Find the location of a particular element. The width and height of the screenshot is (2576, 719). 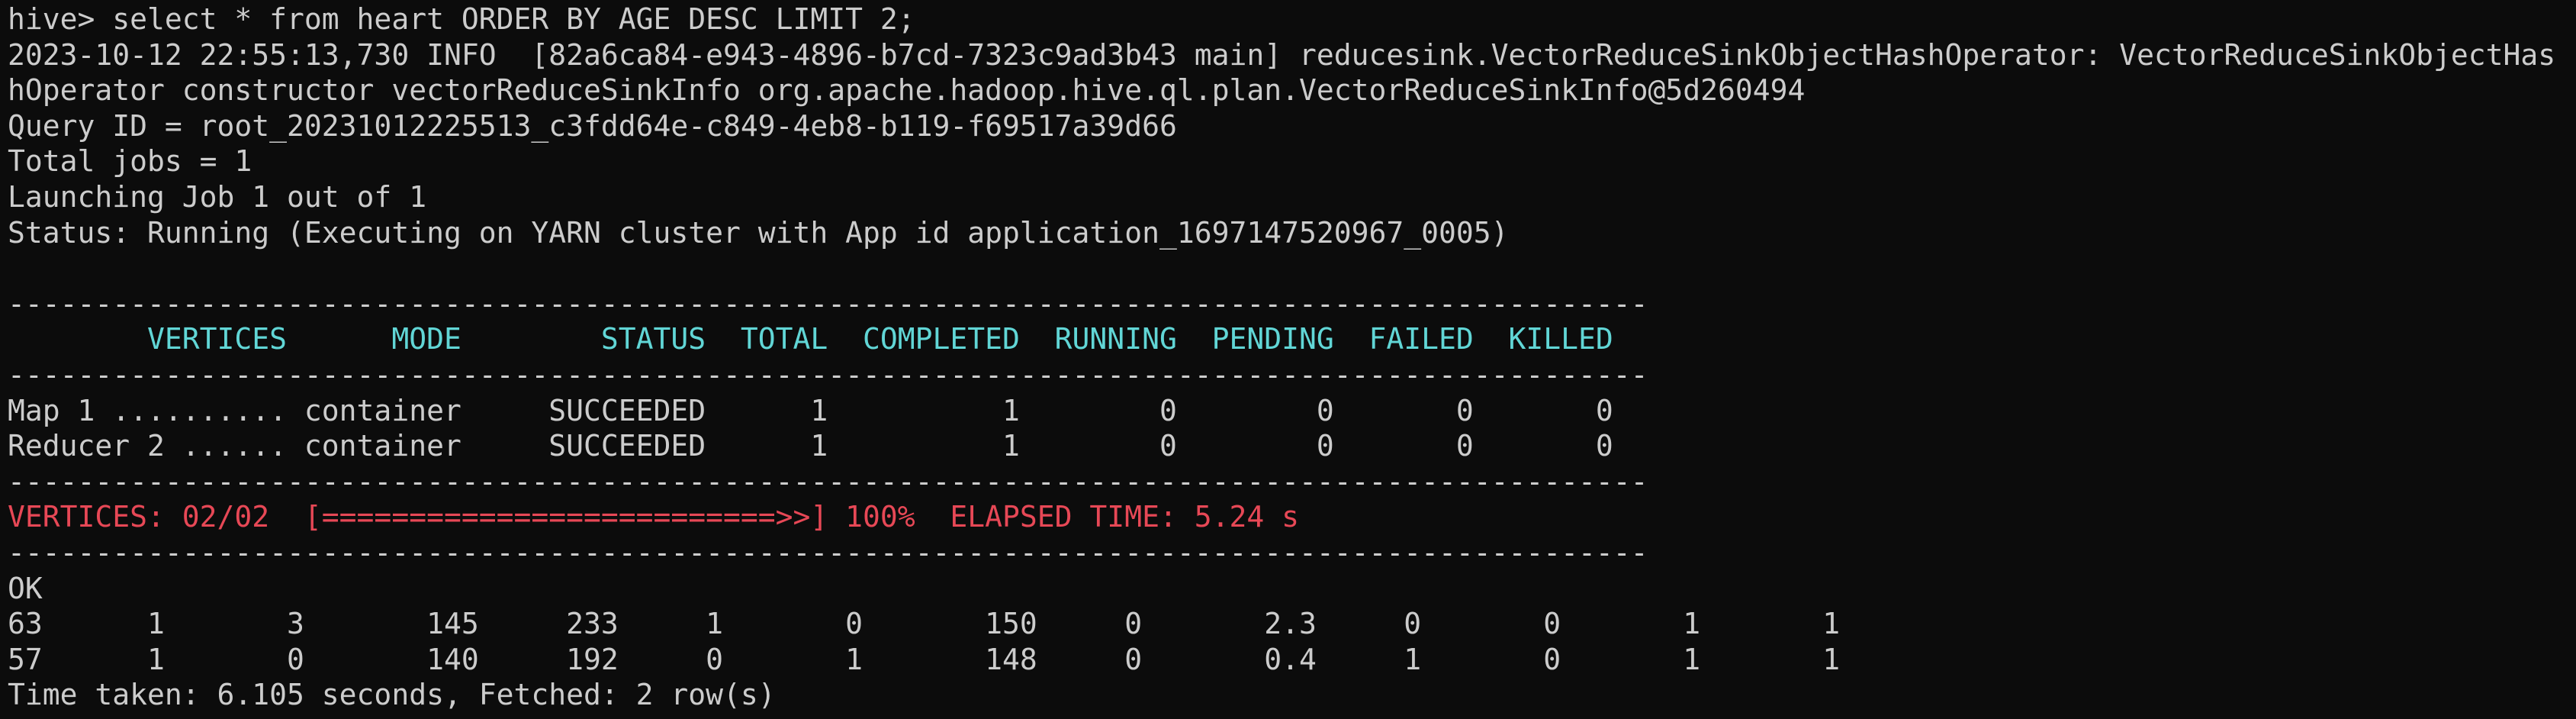

total-jobs-line: Total jobs = 1 is located at coordinates (130, 161).